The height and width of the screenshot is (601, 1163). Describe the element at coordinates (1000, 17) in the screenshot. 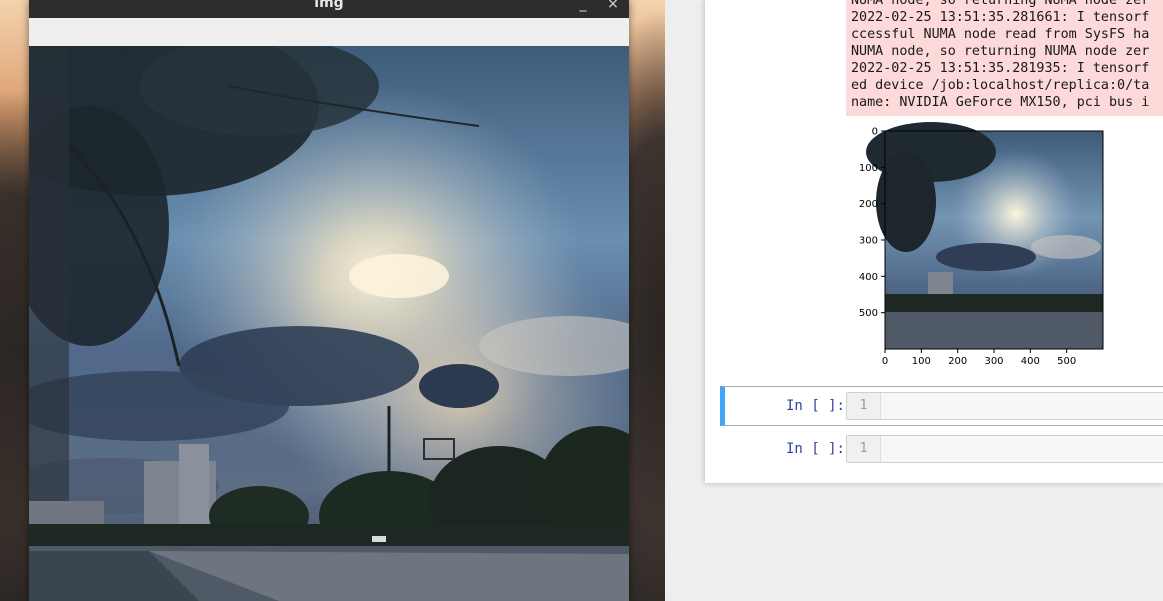

I see `stderr-line: 2022-02-25 13:51:35.281661: I tensorf` at that location.